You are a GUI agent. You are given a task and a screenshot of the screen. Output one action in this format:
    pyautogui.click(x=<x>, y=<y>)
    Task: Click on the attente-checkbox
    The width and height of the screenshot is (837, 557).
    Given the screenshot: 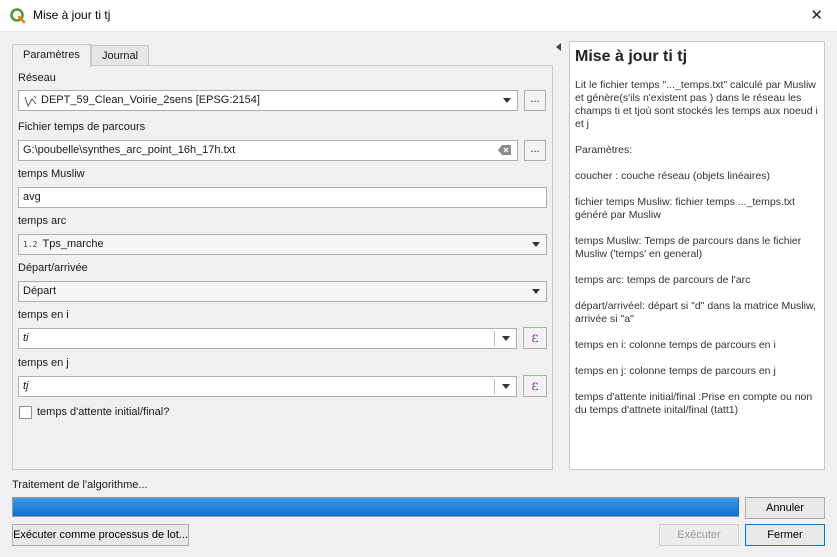 What is the action you would take?
    pyautogui.click(x=25, y=412)
    